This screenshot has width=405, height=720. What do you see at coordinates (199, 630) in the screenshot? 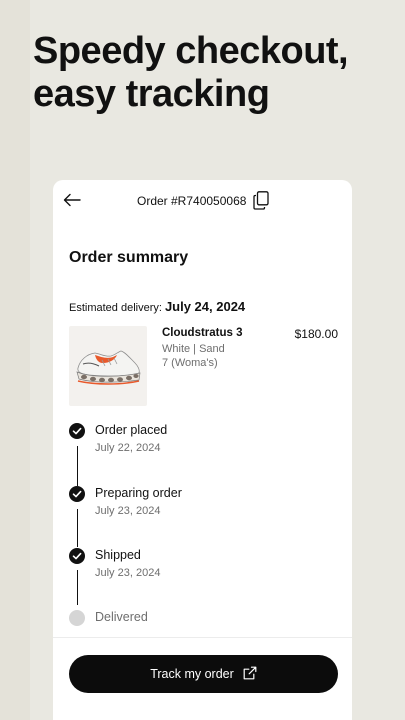
I see `timeline-step-delivered: Delivered` at bounding box center [199, 630].